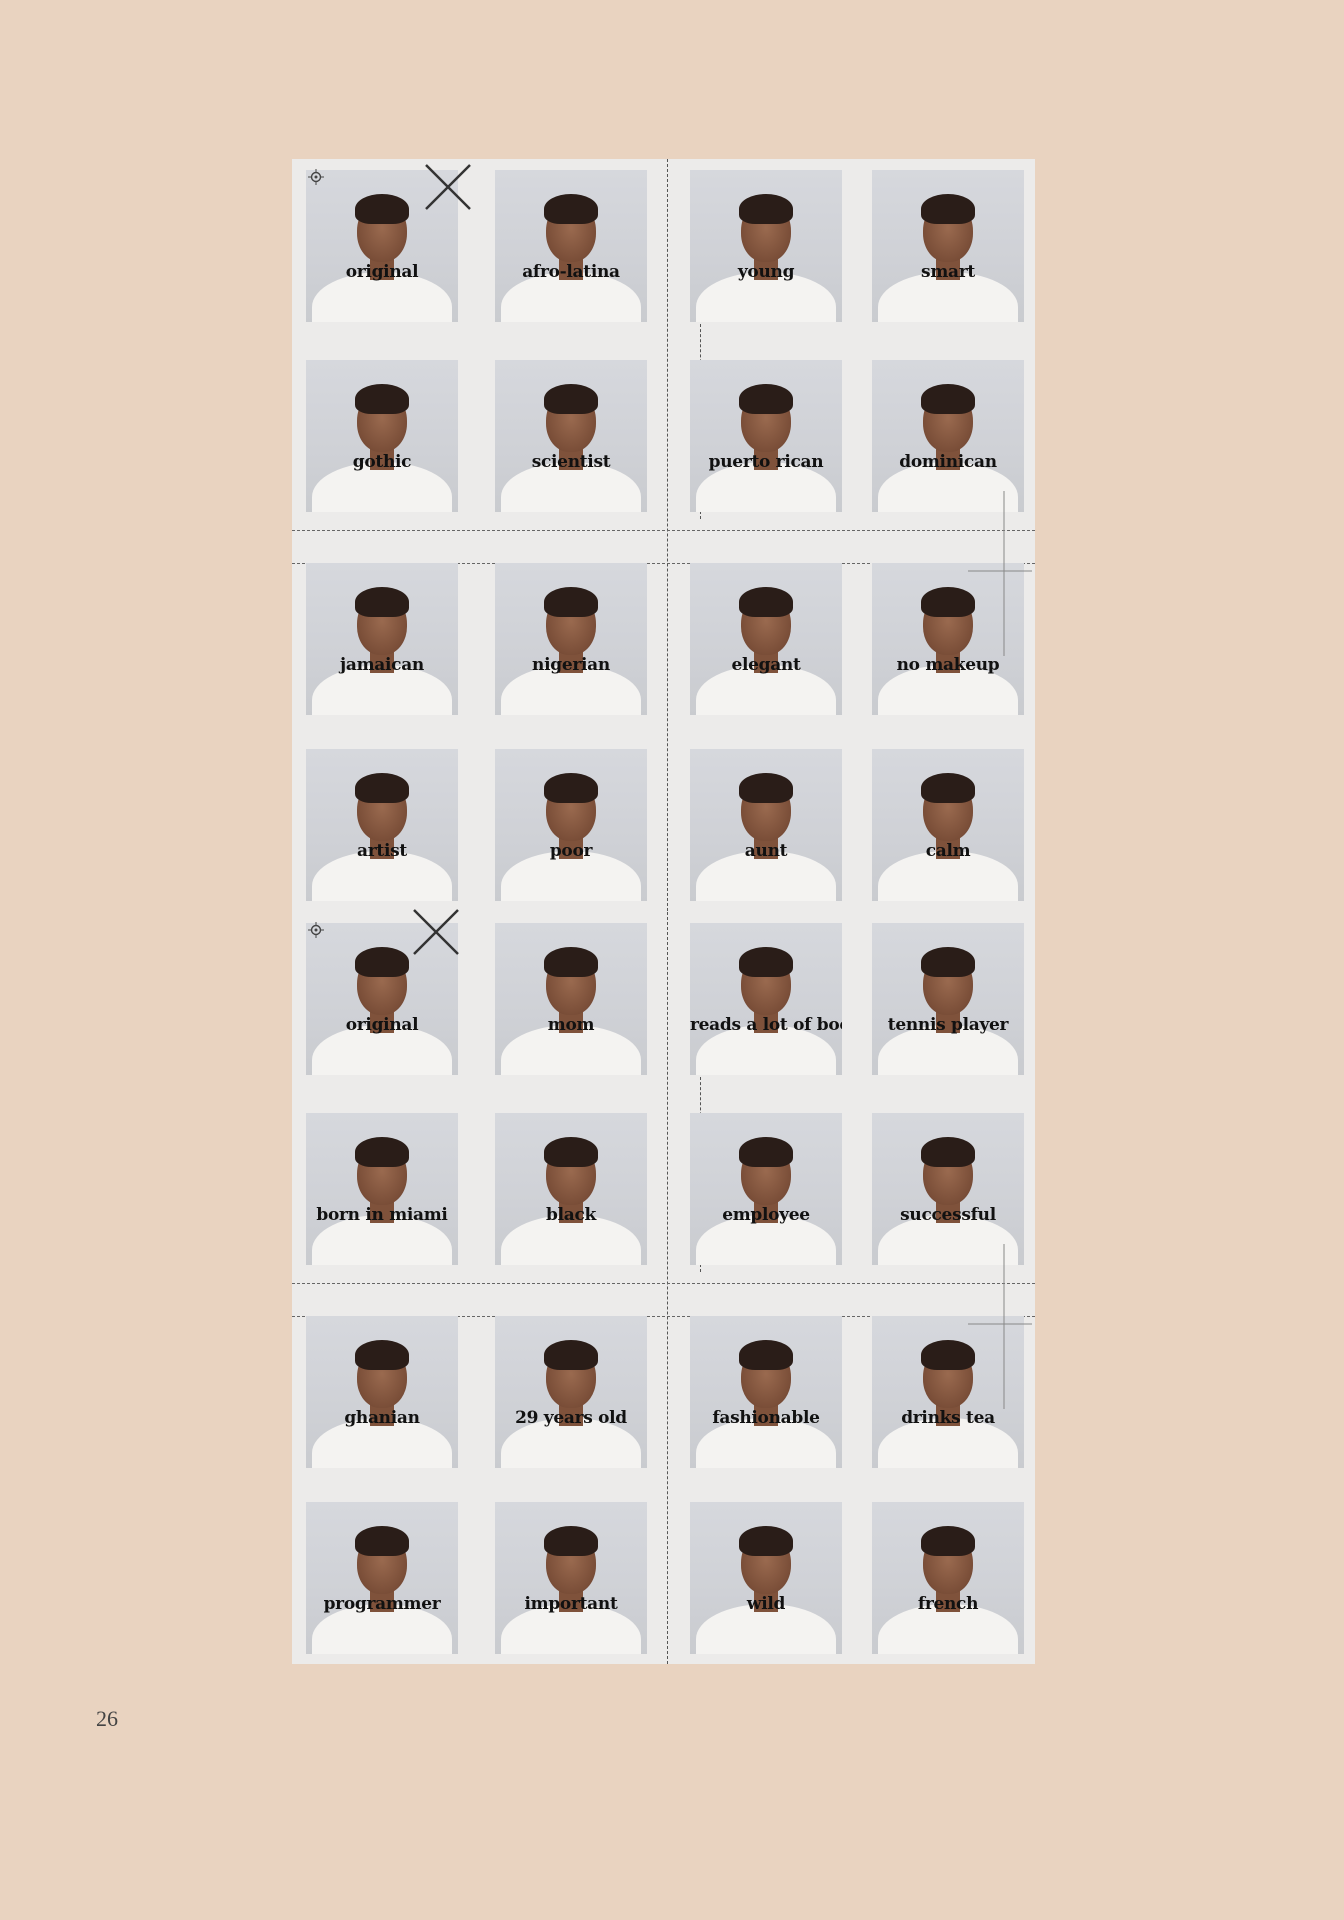 The height and width of the screenshot is (1920, 1344). Describe the element at coordinates (948, 1604) in the screenshot. I see `portrait-label: french` at that location.